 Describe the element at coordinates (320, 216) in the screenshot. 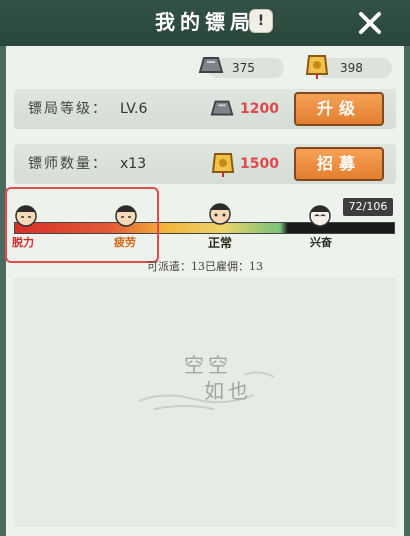

I see `excited-guard-icon` at that location.